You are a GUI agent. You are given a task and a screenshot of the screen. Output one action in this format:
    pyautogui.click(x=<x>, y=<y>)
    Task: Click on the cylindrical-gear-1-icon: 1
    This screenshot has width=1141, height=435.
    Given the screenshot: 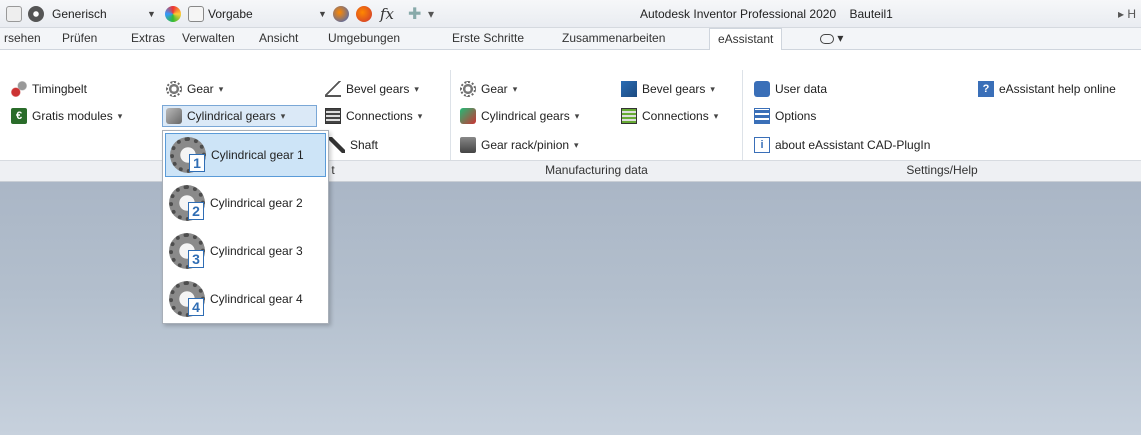 What is the action you would take?
    pyautogui.click(x=188, y=155)
    